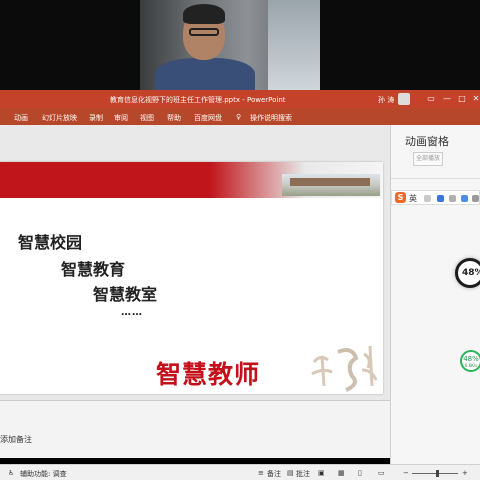  What do you see at coordinates (261, 473) in the screenshot?
I see `notes-icon: ≡` at bounding box center [261, 473].